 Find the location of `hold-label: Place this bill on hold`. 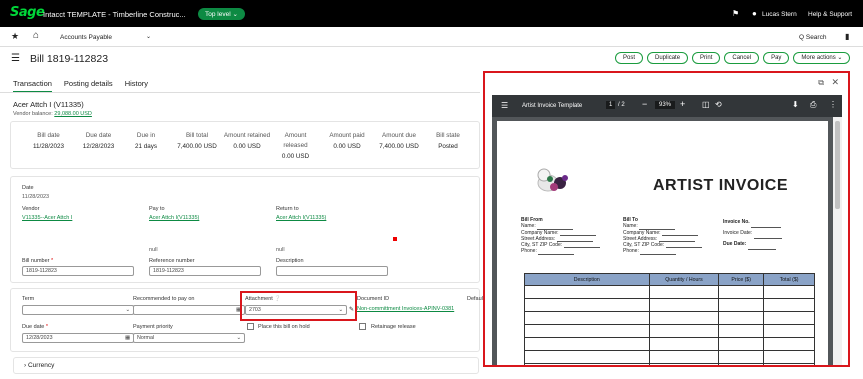

hold-label: Place this bill on hold is located at coordinates (284, 327).